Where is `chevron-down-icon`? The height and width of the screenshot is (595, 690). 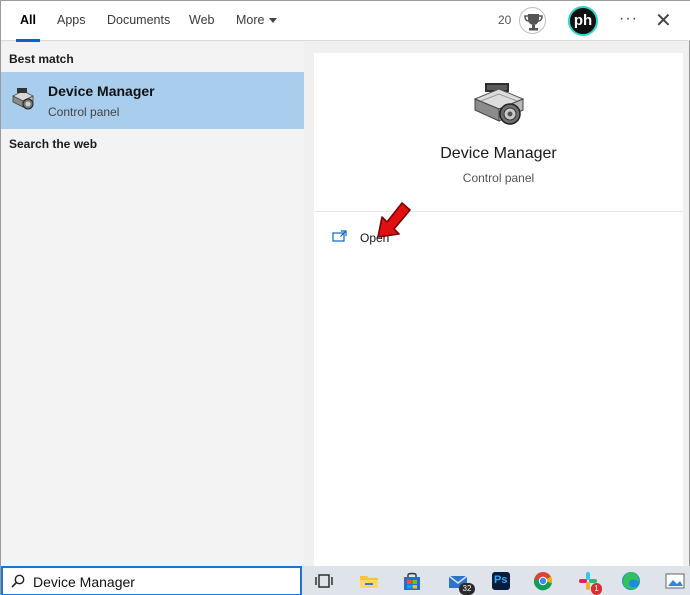
chevron-down-icon is located at coordinates (273, 21).